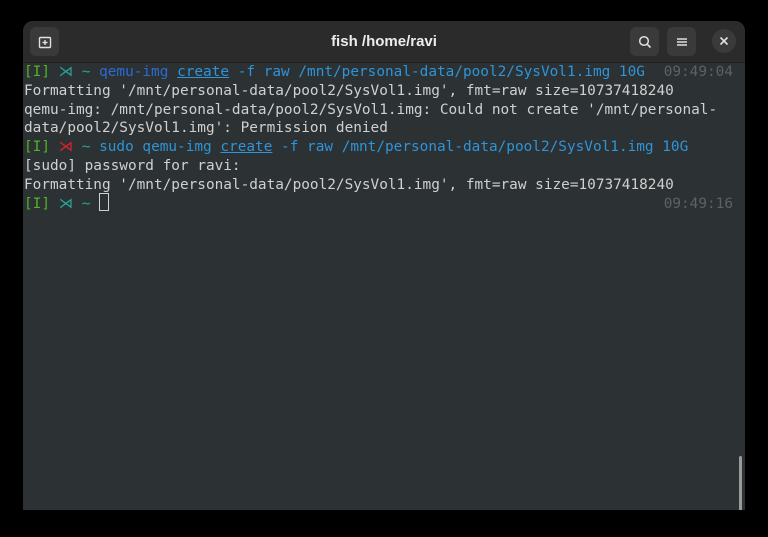 The image size is (768, 537). I want to click on prompt-glyph-error: ⋊, so click(66, 147).